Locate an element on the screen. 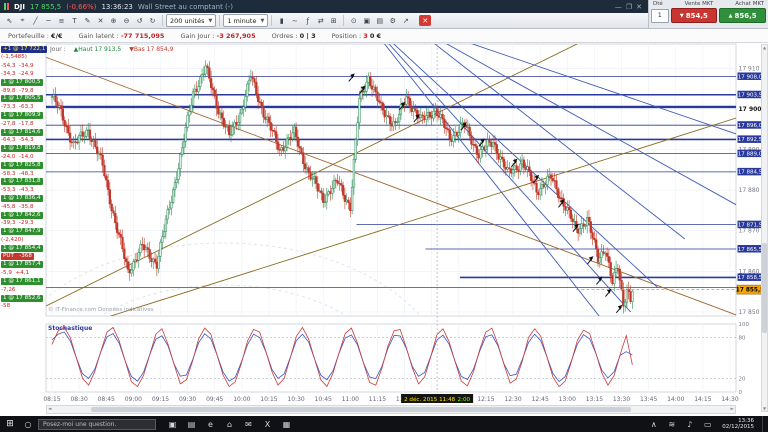 The height and width of the screenshot is (432, 768). line-chart-icon: ∼ is located at coordinates (294, 21).